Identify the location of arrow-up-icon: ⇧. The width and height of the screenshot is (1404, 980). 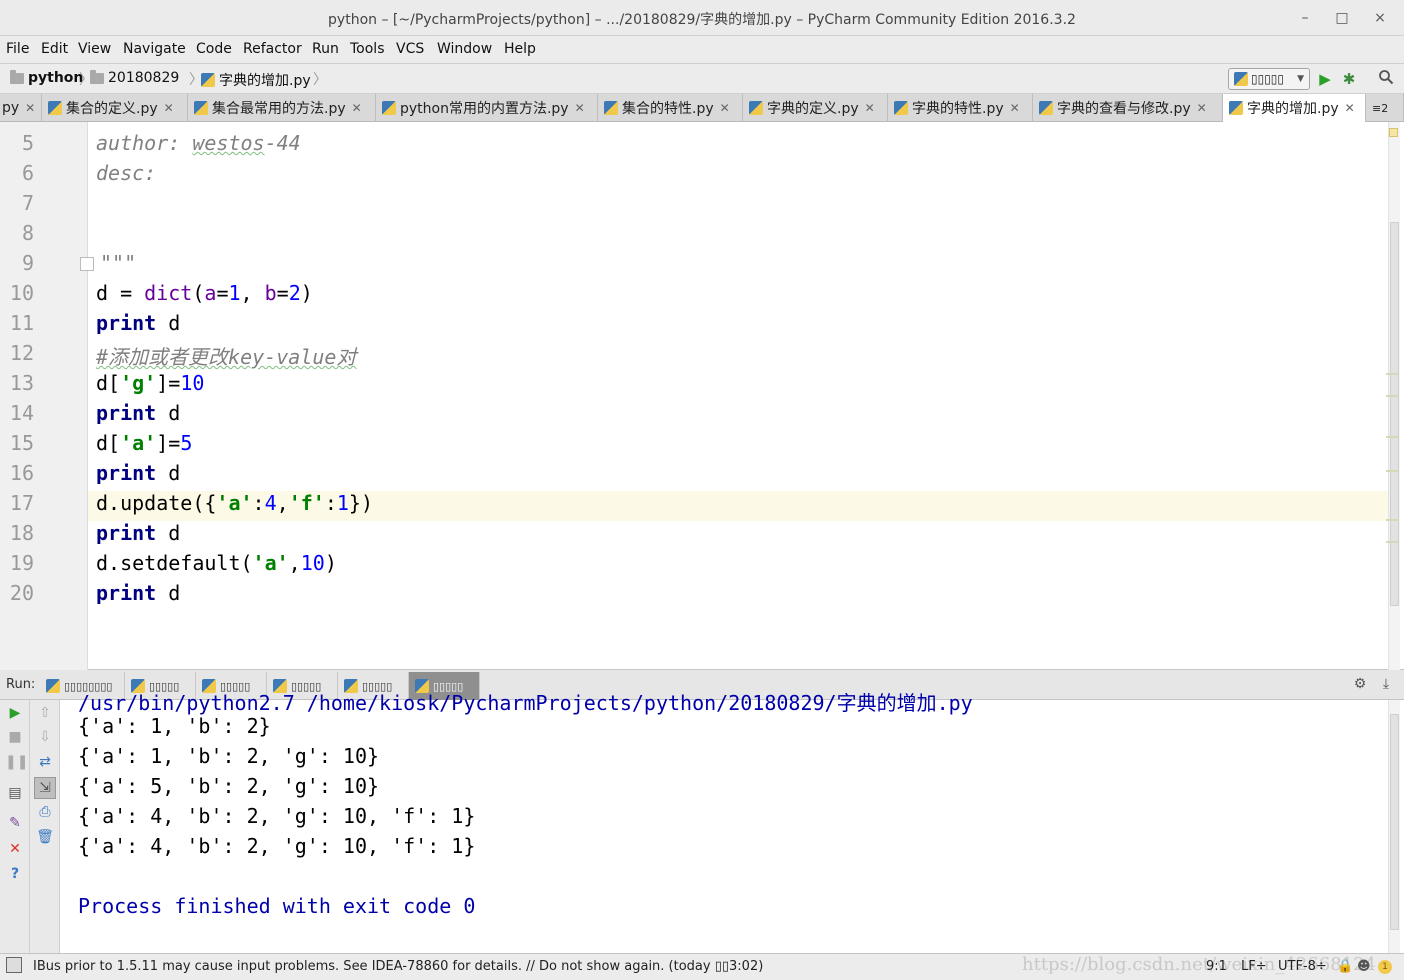
(45, 713).